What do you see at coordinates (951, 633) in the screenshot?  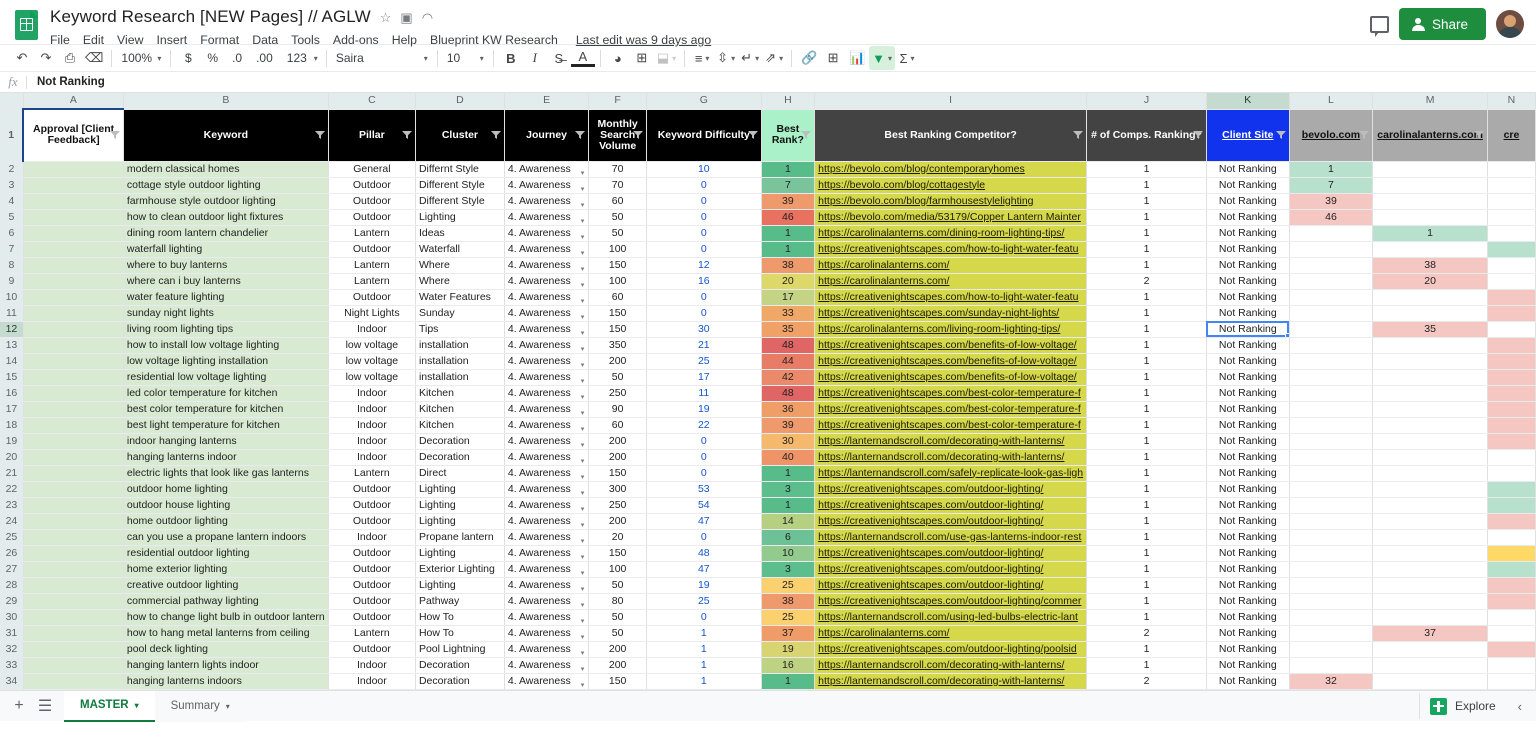 I see `cell-best-ranking-competitor: https://carolinalanterns.com/` at bounding box center [951, 633].